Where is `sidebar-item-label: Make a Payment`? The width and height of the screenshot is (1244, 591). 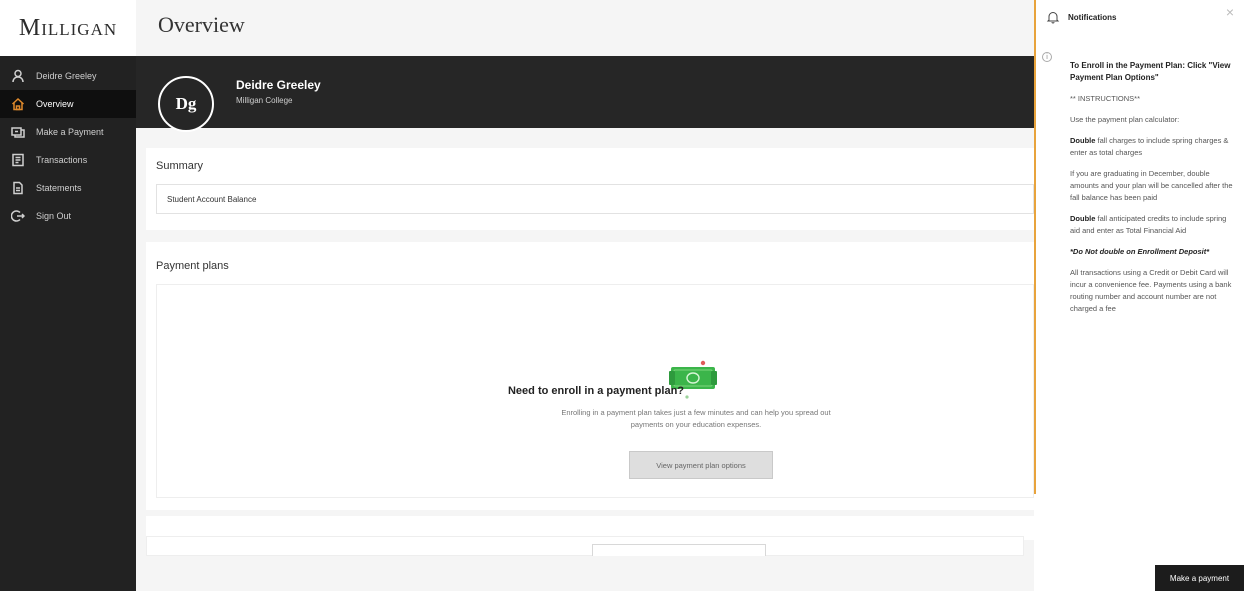 sidebar-item-label: Make a Payment is located at coordinates (70, 132).